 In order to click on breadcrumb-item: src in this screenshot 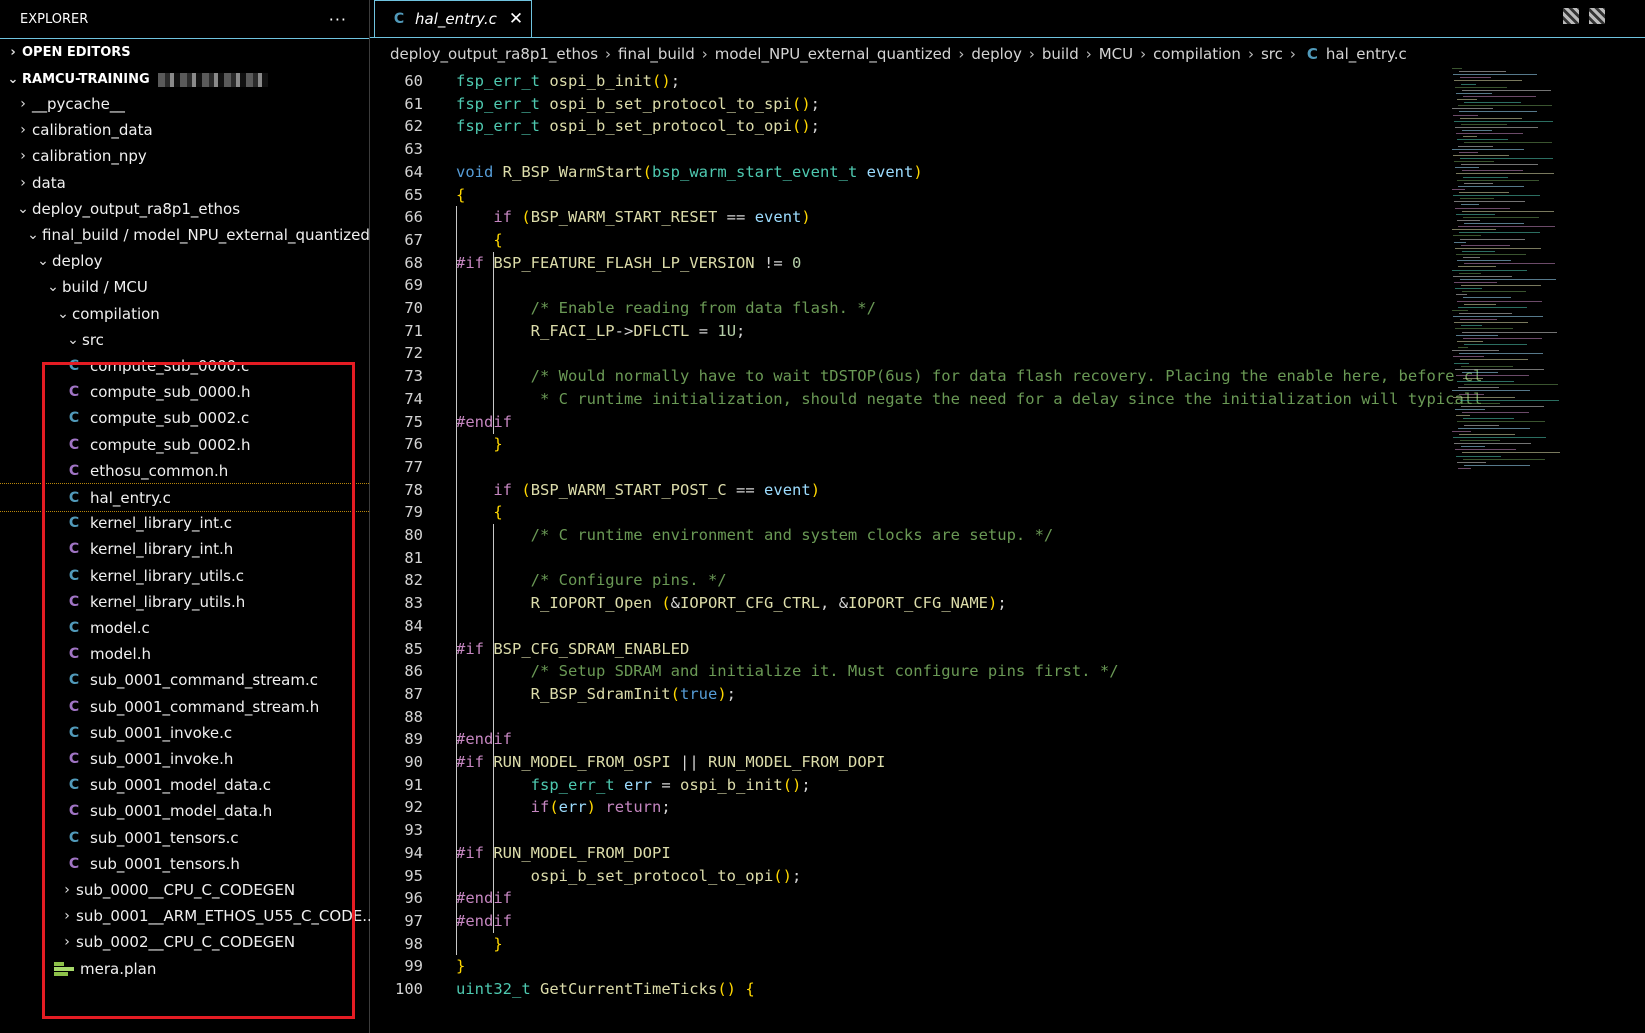, I will do `click(1272, 54)`.